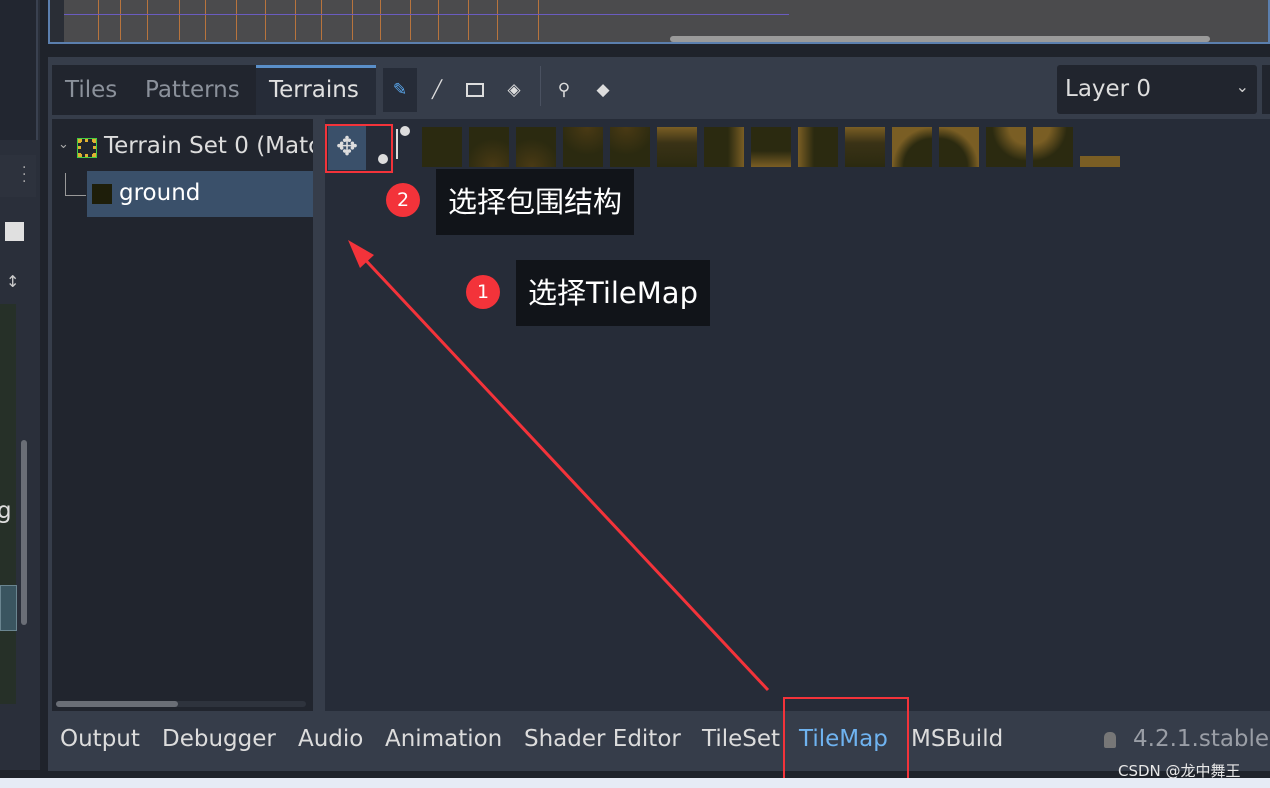  What do you see at coordinates (741, 739) in the screenshot?
I see `bottom-tab-tileset: TileSet` at bounding box center [741, 739].